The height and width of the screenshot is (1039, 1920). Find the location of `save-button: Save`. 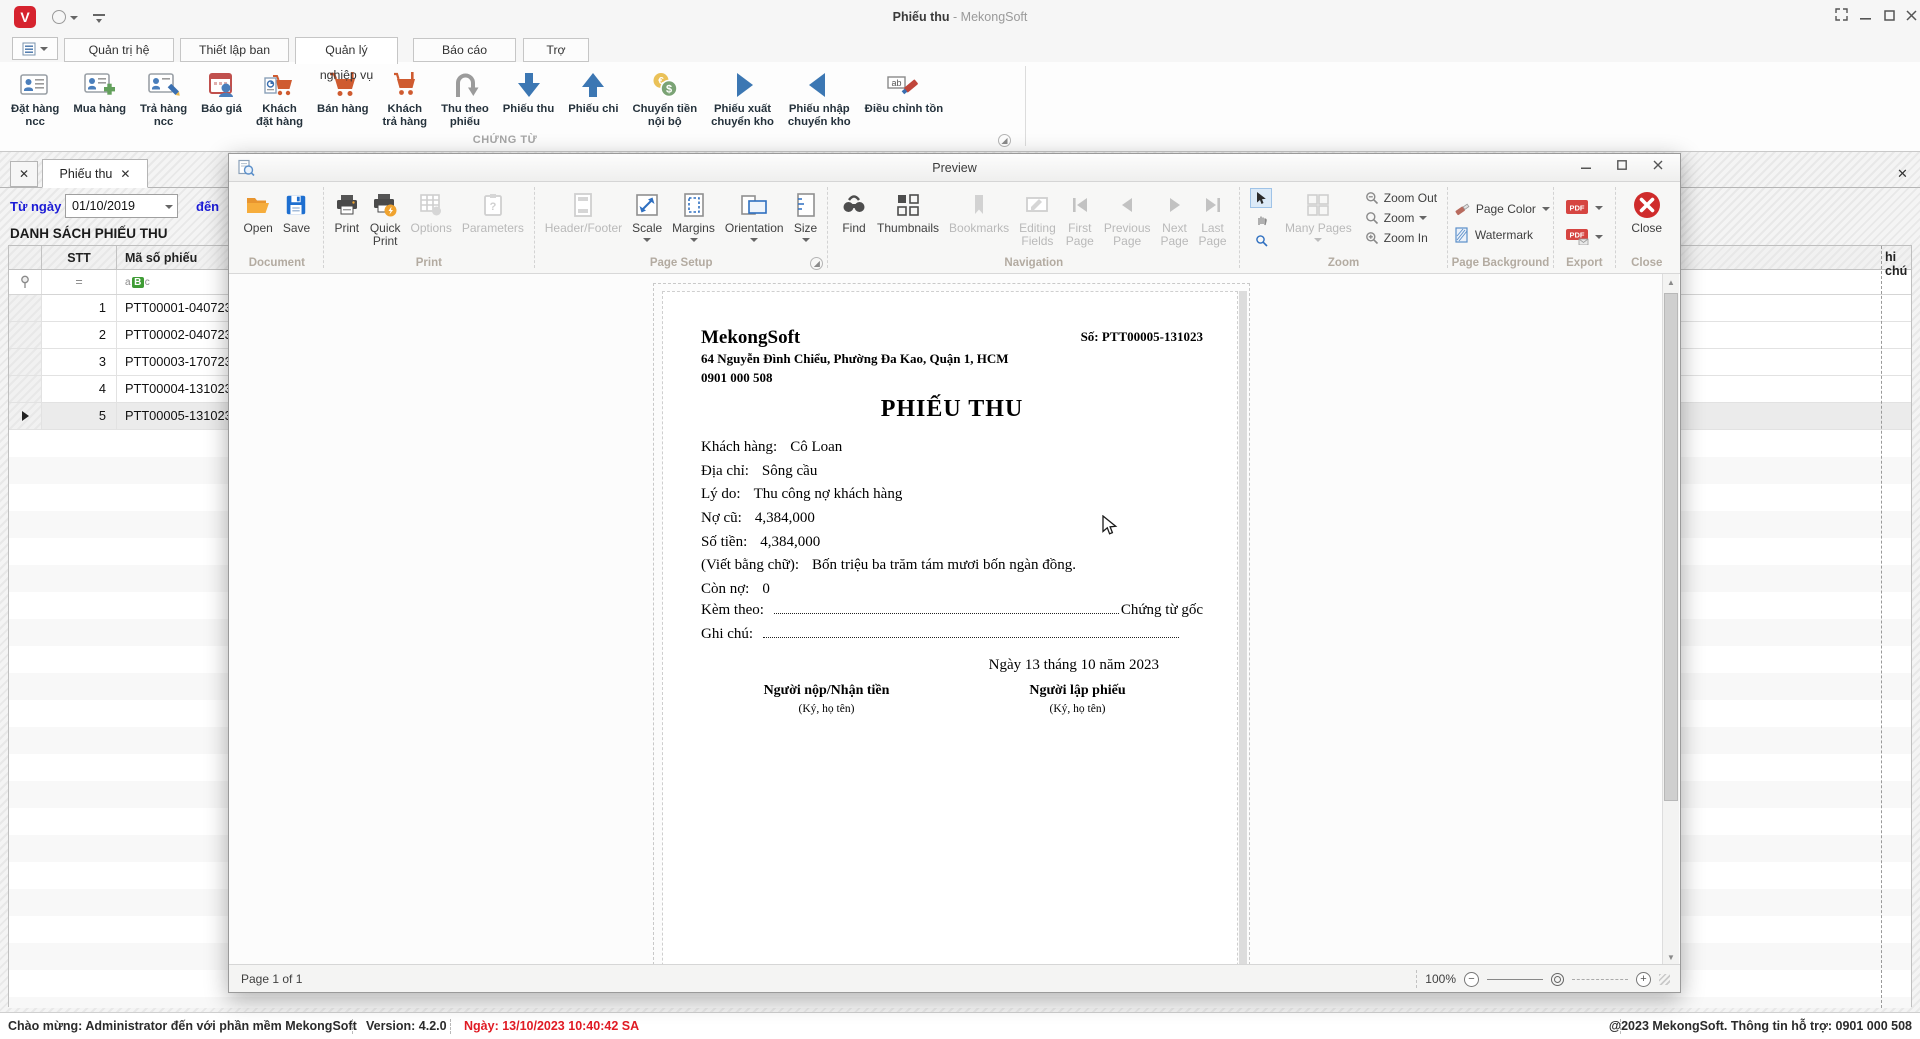

save-button: Save is located at coordinates (296, 212).